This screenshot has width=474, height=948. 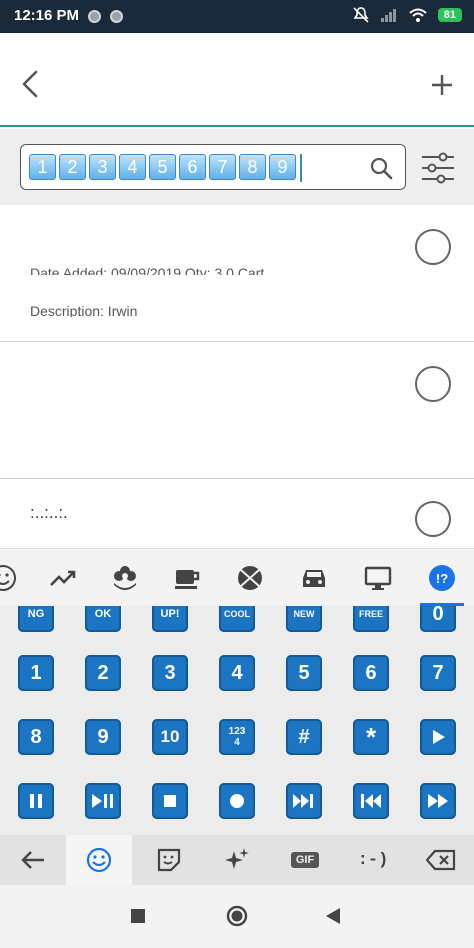 I want to click on sticker-tab-button, so click(x=169, y=860).